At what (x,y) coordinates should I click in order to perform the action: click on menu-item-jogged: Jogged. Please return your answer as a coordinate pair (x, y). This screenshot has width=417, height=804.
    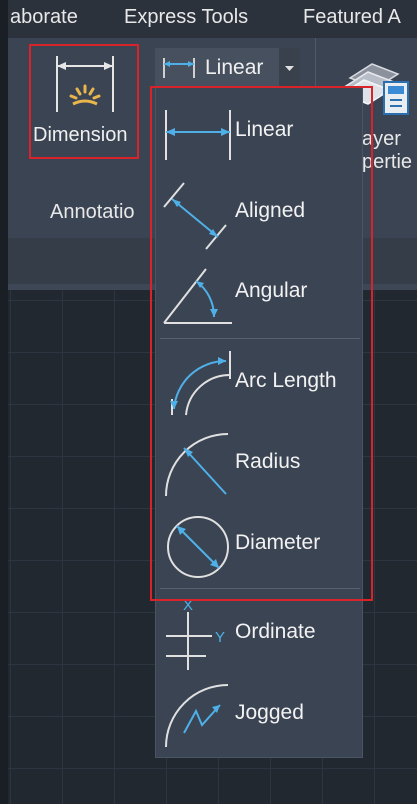
    Looking at the image, I should click on (259, 715).